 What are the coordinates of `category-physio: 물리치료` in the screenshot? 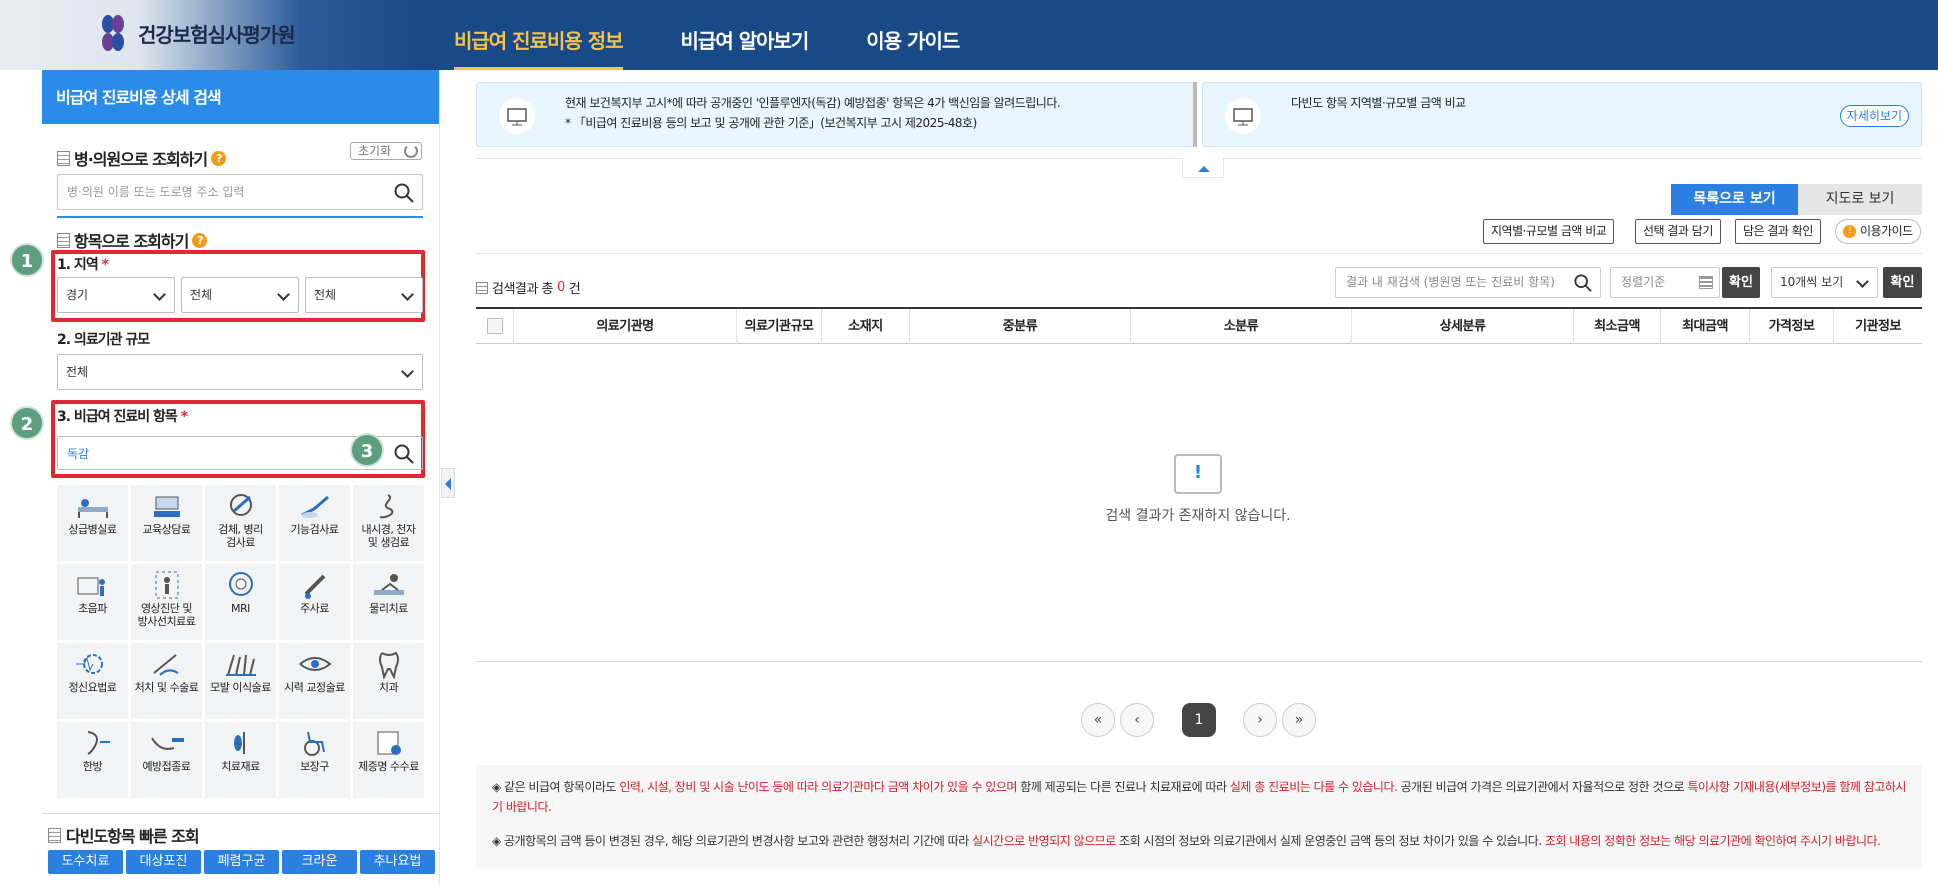 It's located at (388, 602).